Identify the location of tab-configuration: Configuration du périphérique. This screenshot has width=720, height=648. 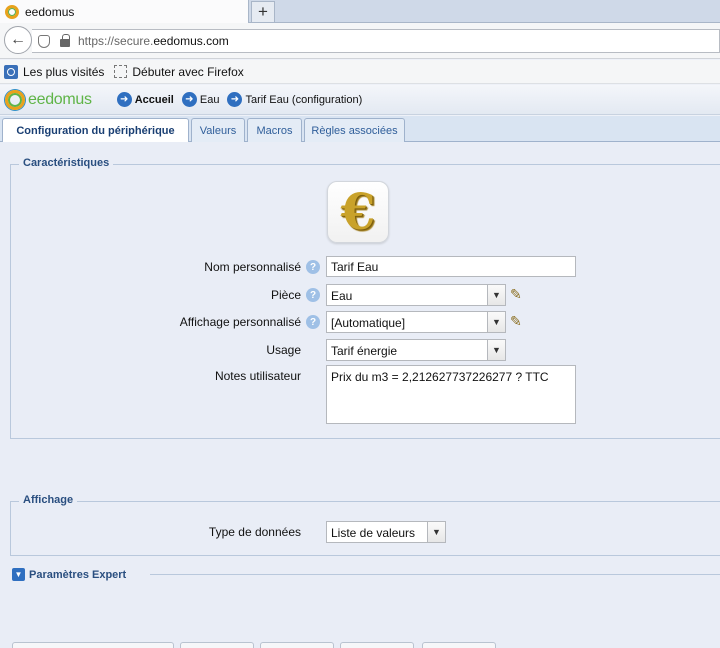
(95, 130).